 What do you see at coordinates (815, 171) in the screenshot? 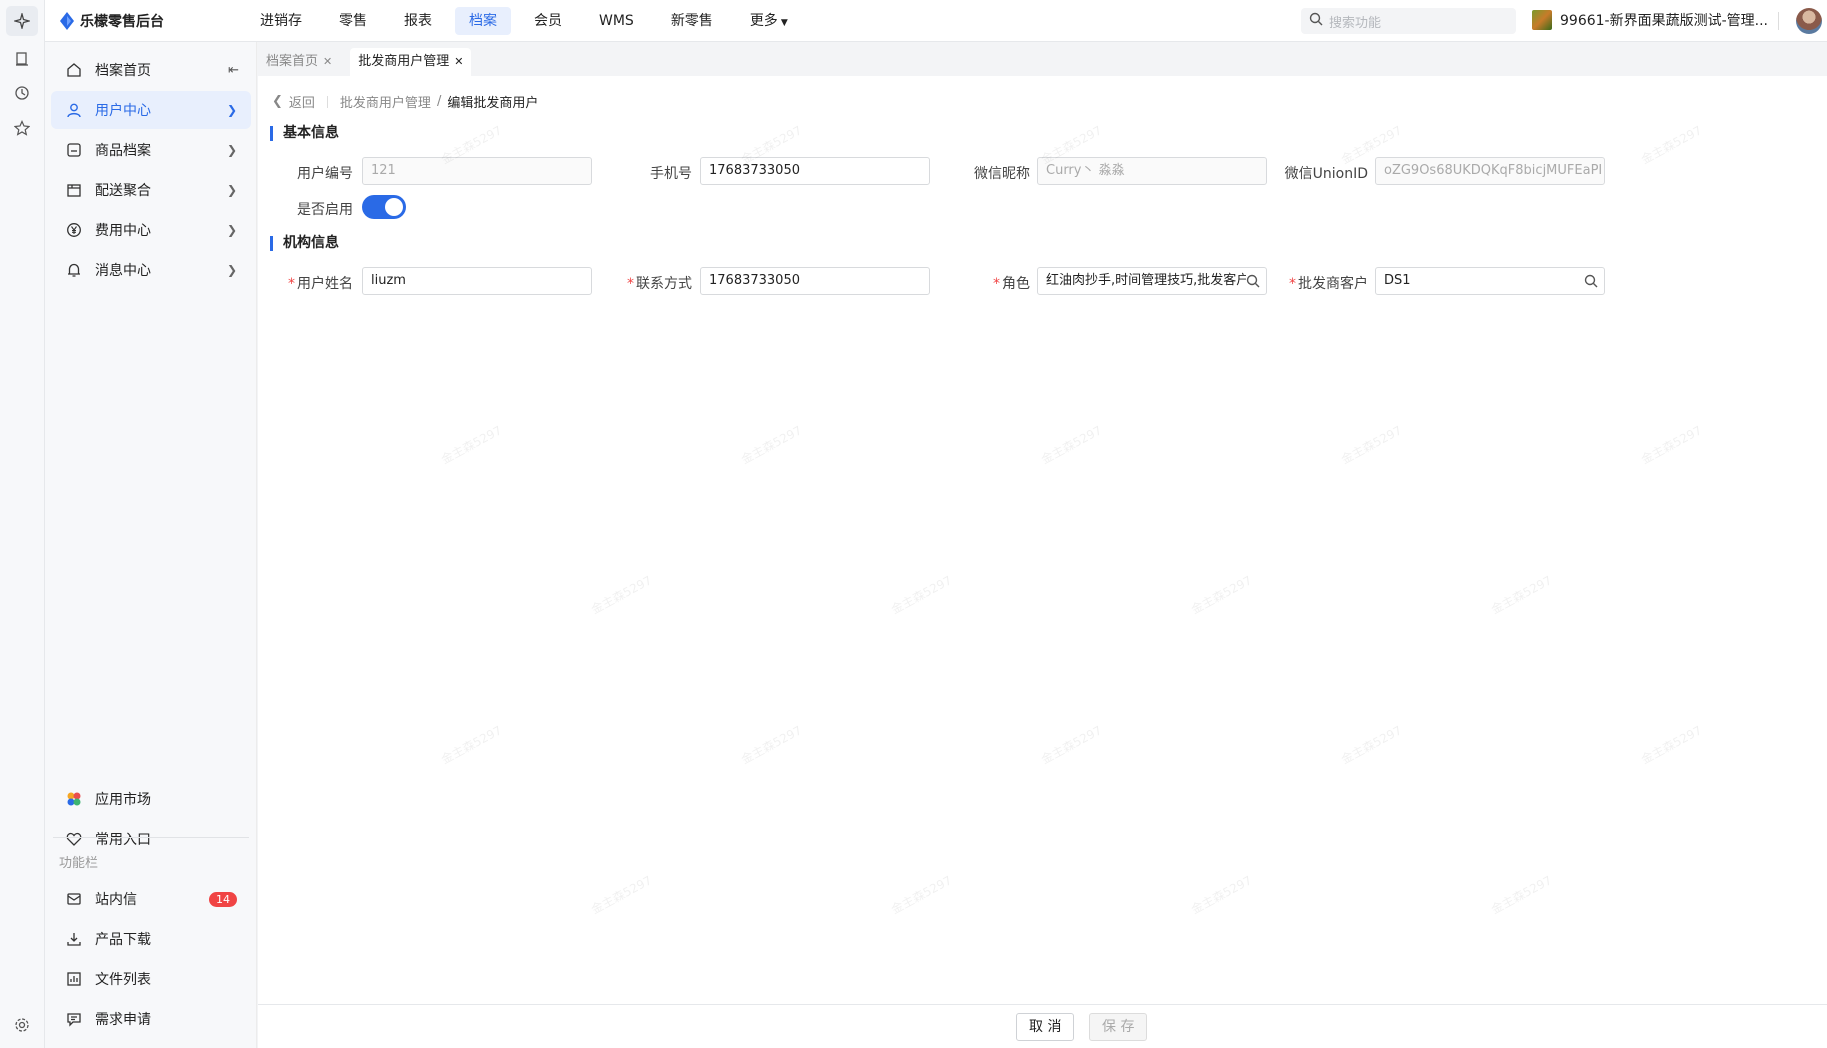
I see `phone-field: 17683733050` at bounding box center [815, 171].